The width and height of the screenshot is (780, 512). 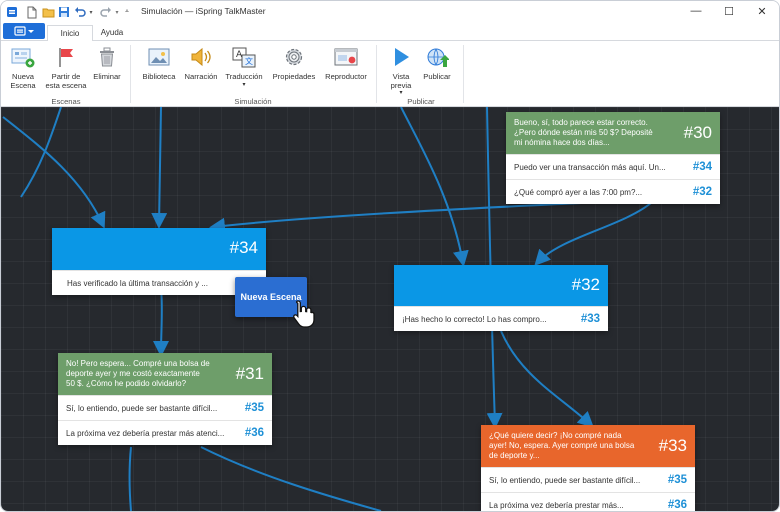 I want to click on scene-text-line: No! Pero espera... Compré una bolsa de, so click(x=138, y=363).